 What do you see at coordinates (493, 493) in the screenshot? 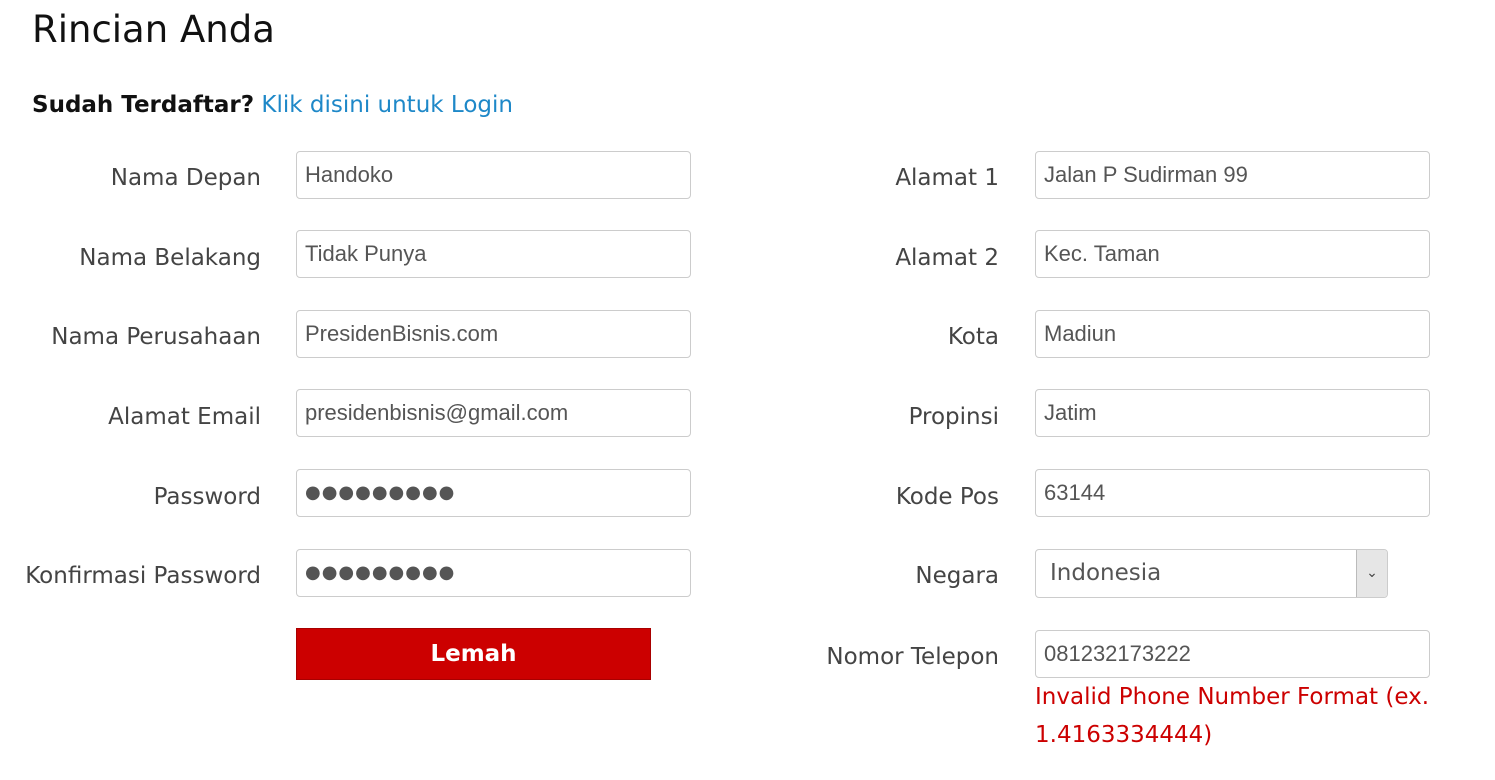
I see `password-field: ●●●●●●●●●` at bounding box center [493, 493].